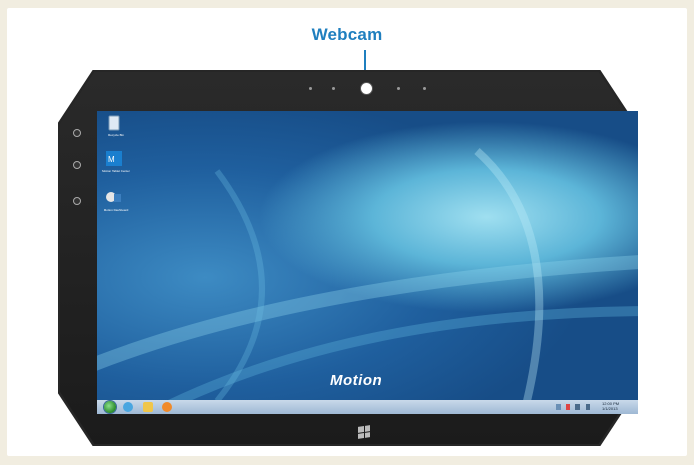 The height and width of the screenshot is (465, 694). Describe the element at coordinates (167, 407) in the screenshot. I see `media-player-icon` at that location.